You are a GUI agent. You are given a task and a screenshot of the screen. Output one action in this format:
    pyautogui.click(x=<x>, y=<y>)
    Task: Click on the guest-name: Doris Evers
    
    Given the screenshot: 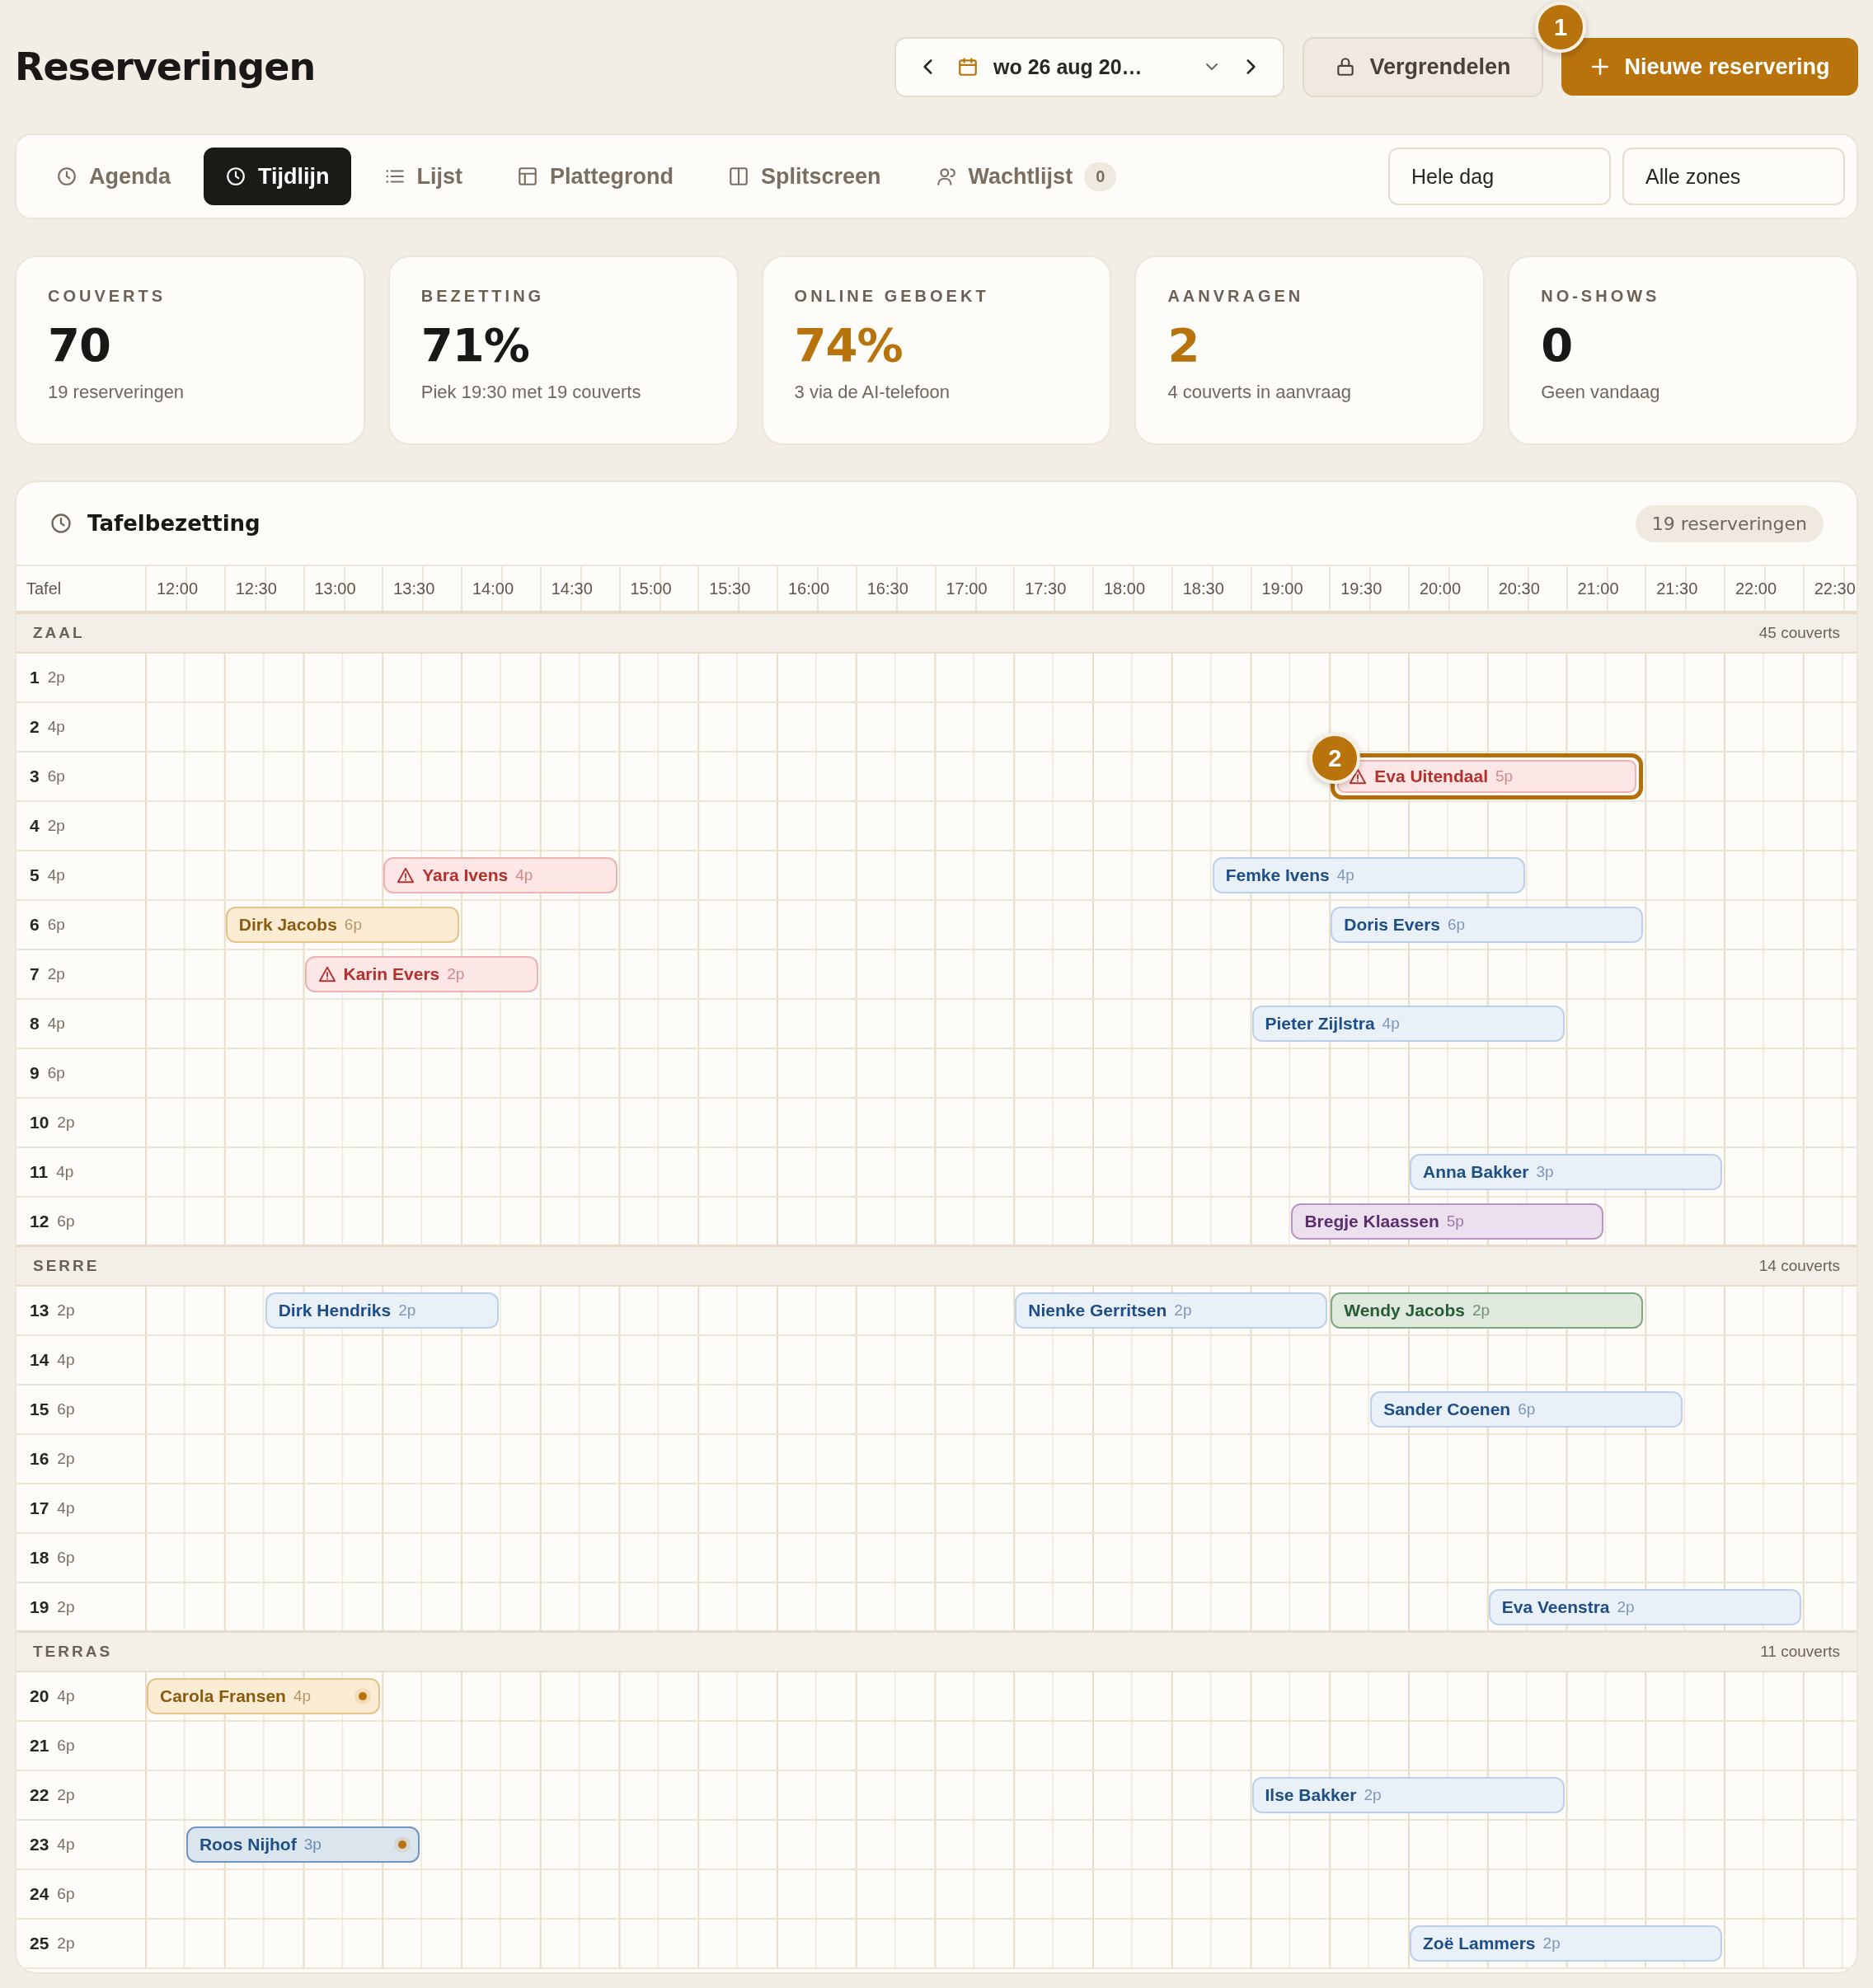 What is the action you would take?
    pyautogui.click(x=1392, y=925)
    